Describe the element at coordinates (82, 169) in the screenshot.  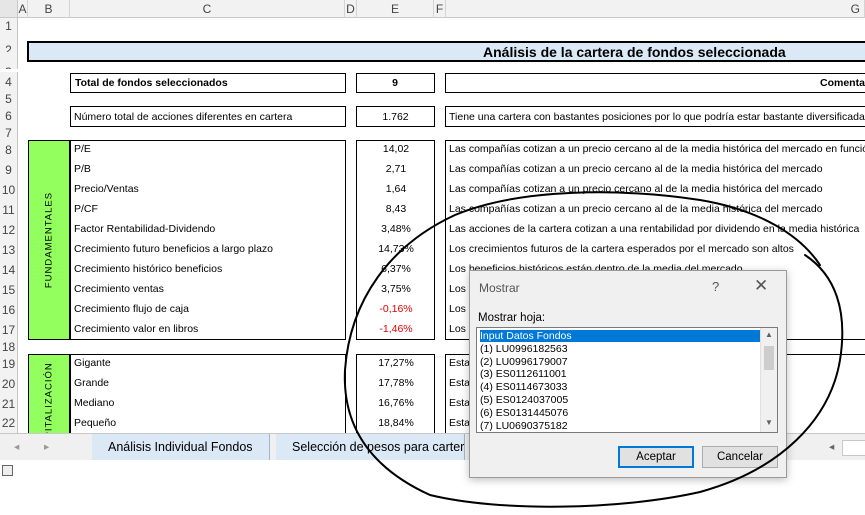
I see `metric-label: P/B` at that location.